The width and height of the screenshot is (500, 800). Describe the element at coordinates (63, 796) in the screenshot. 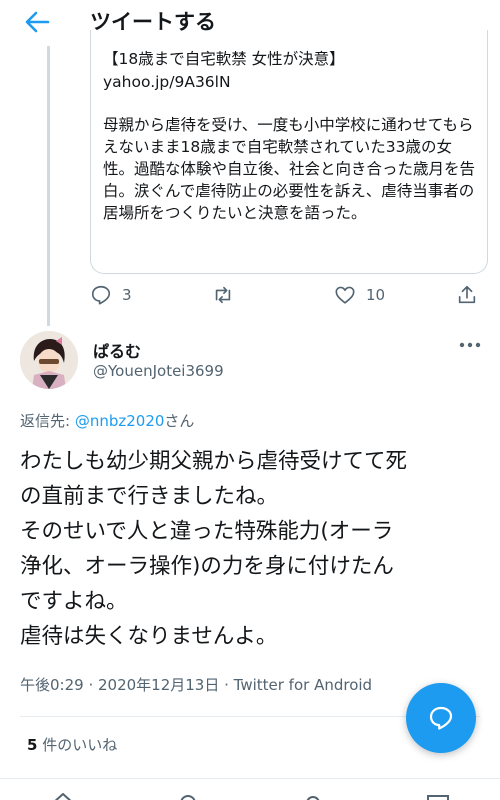

I see `home-icon` at that location.